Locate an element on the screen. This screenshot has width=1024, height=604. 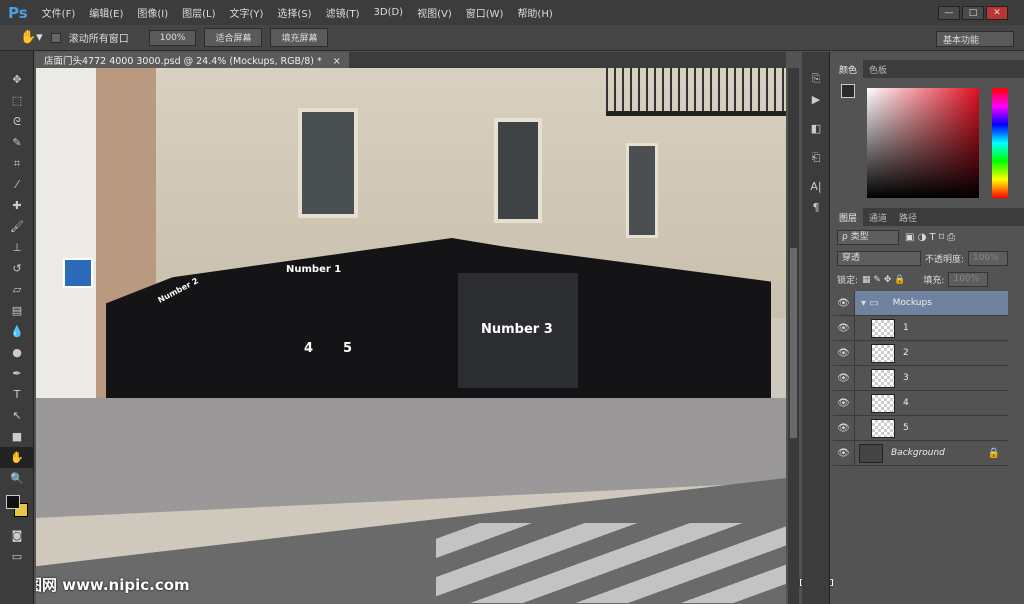
layer-group-mockups: 👁 ▾ ▭ Mockups is located at coordinates (920, 303).